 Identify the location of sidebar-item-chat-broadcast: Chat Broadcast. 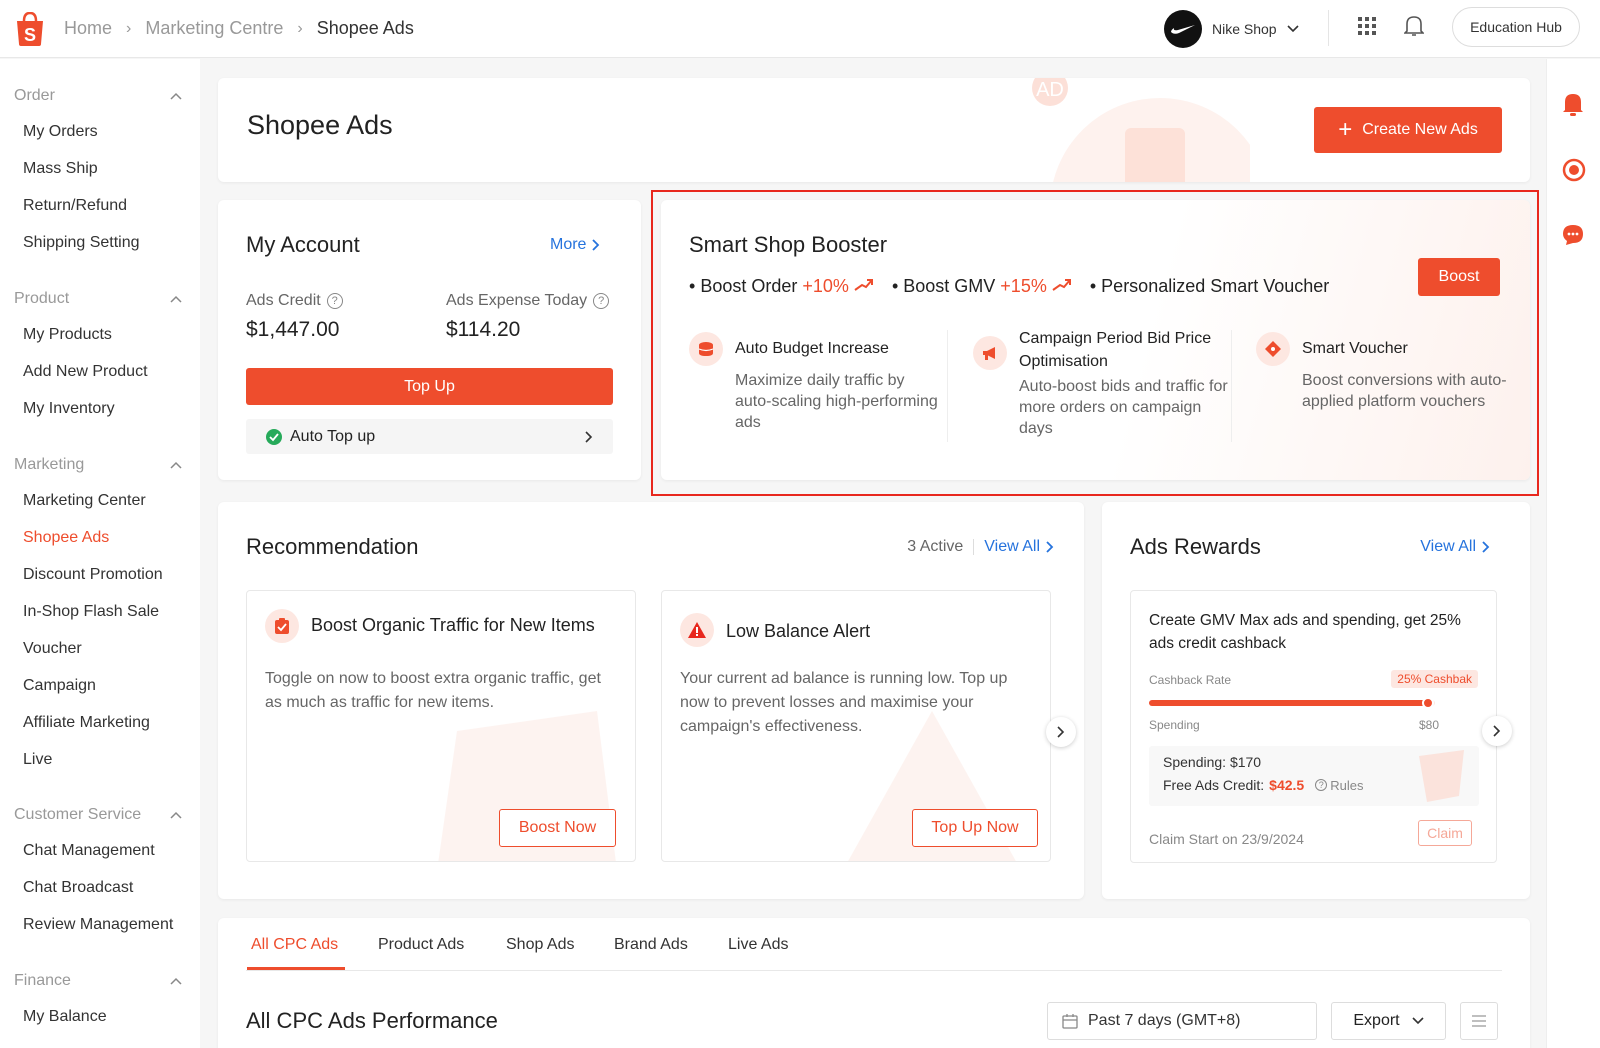
(78, 888).